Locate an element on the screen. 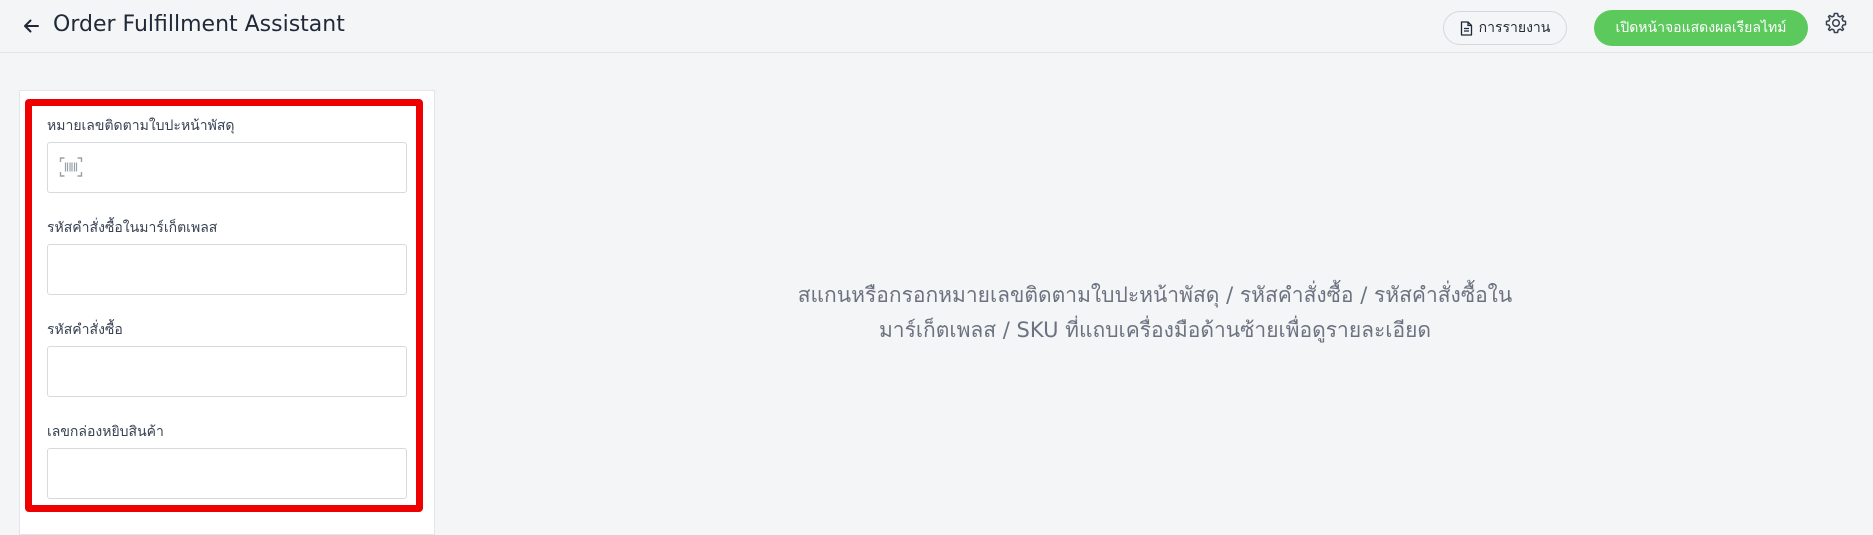  page-title: Order Fulfillment Assistant is located at coordinates (199, 24).